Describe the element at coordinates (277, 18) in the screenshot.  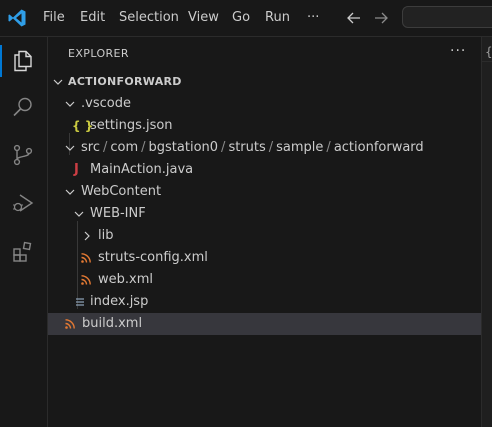
I see `menu-run: Run` at that location.